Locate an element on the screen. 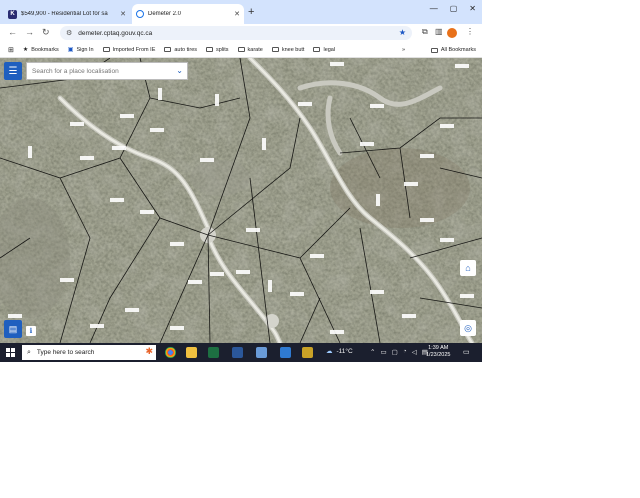 This screenshot has height=498, width=640. bookmark-folder-splits: splits is located at coordinates (217, 50).